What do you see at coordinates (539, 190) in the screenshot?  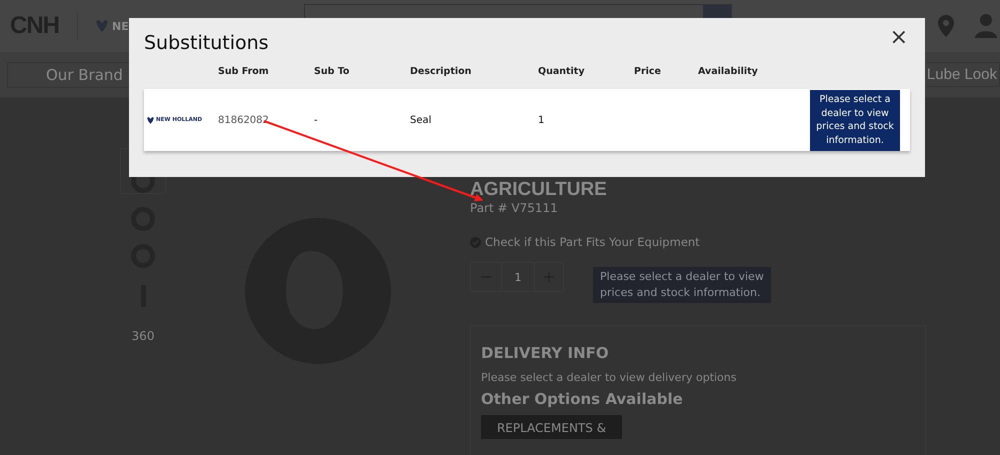 I see `product-category: AGRICULTURE` at bounding box center [539, 190].